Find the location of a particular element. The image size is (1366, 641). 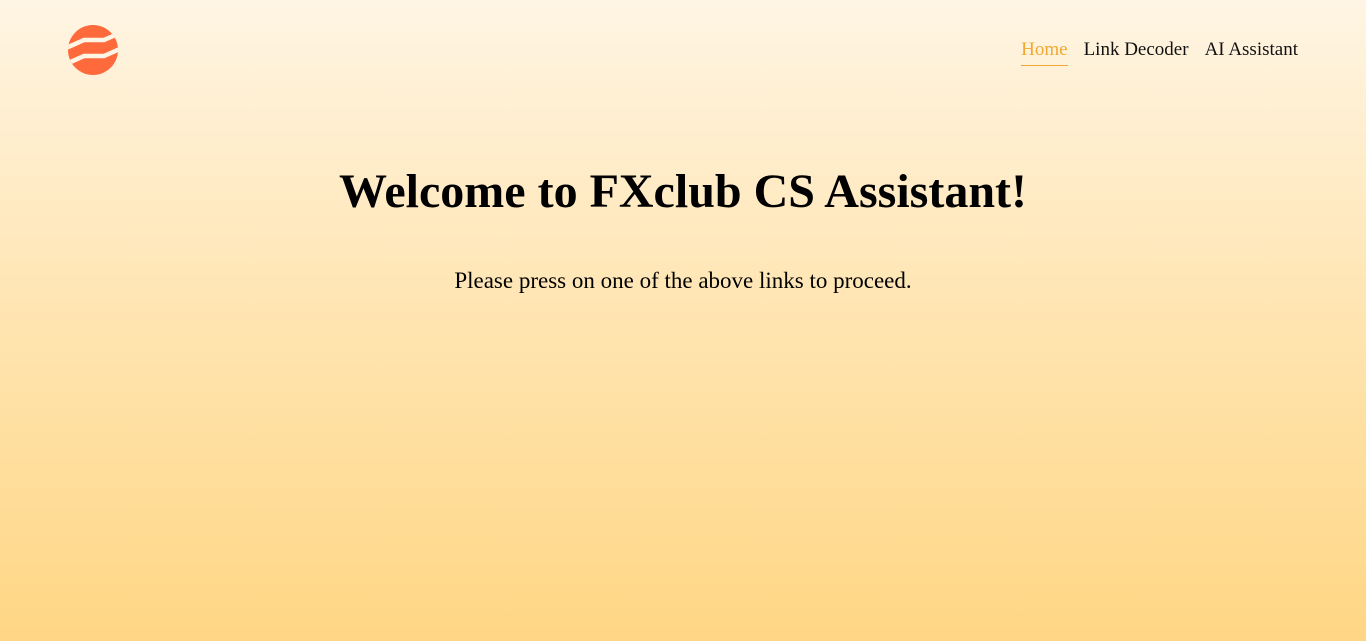

nav-link-home: Home is located at coordinates (1044, 52).